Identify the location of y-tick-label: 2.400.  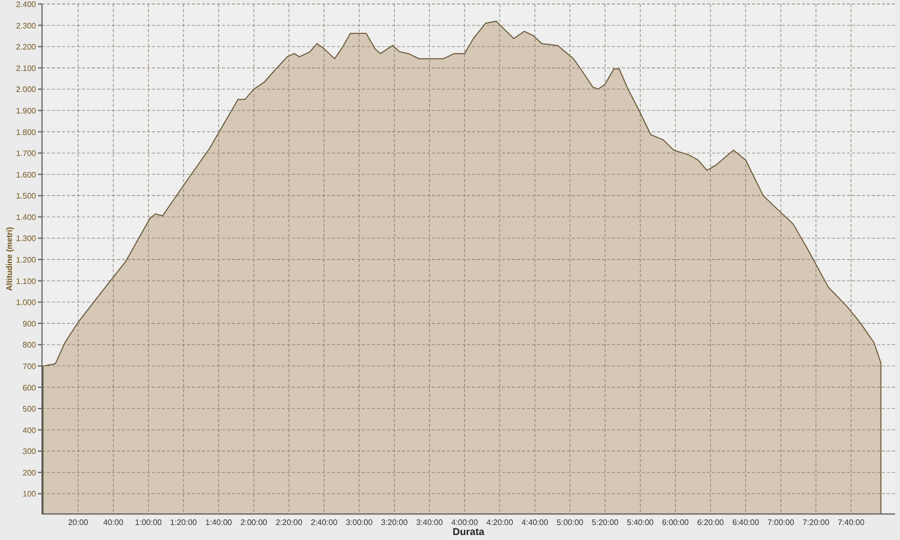
(26, 4).